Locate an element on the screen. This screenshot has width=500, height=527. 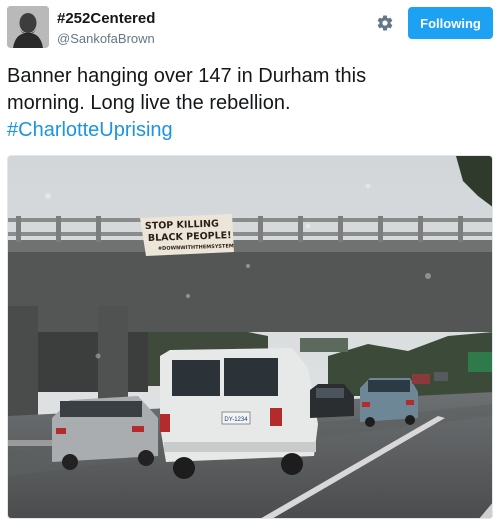
settings-button is located at coordinates (385, 23).